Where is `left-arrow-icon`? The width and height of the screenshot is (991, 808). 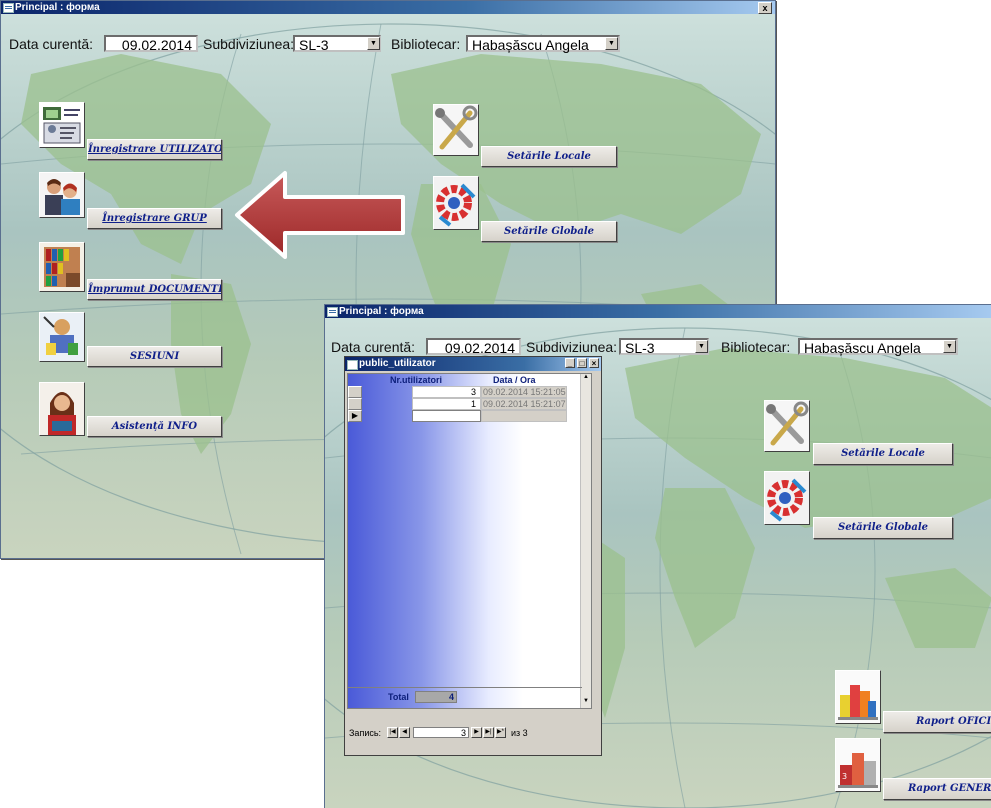
left-arrow-icon is located at coordinates (320, 215).